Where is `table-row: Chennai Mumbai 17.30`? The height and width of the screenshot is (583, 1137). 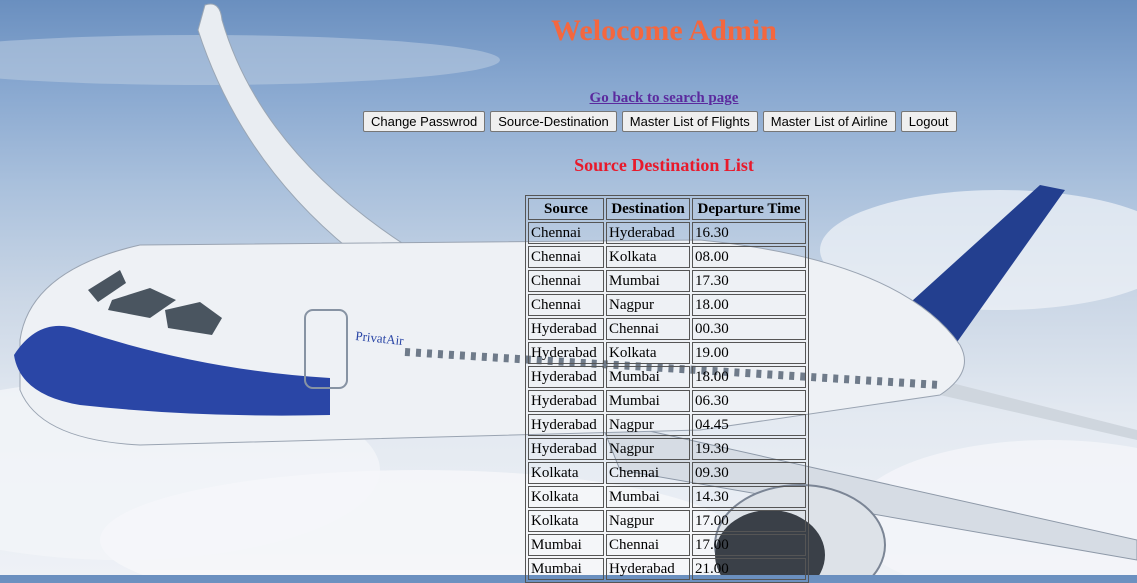
table-row: Chennai Mumbai 17.30 is located at coordinates (667, 281).